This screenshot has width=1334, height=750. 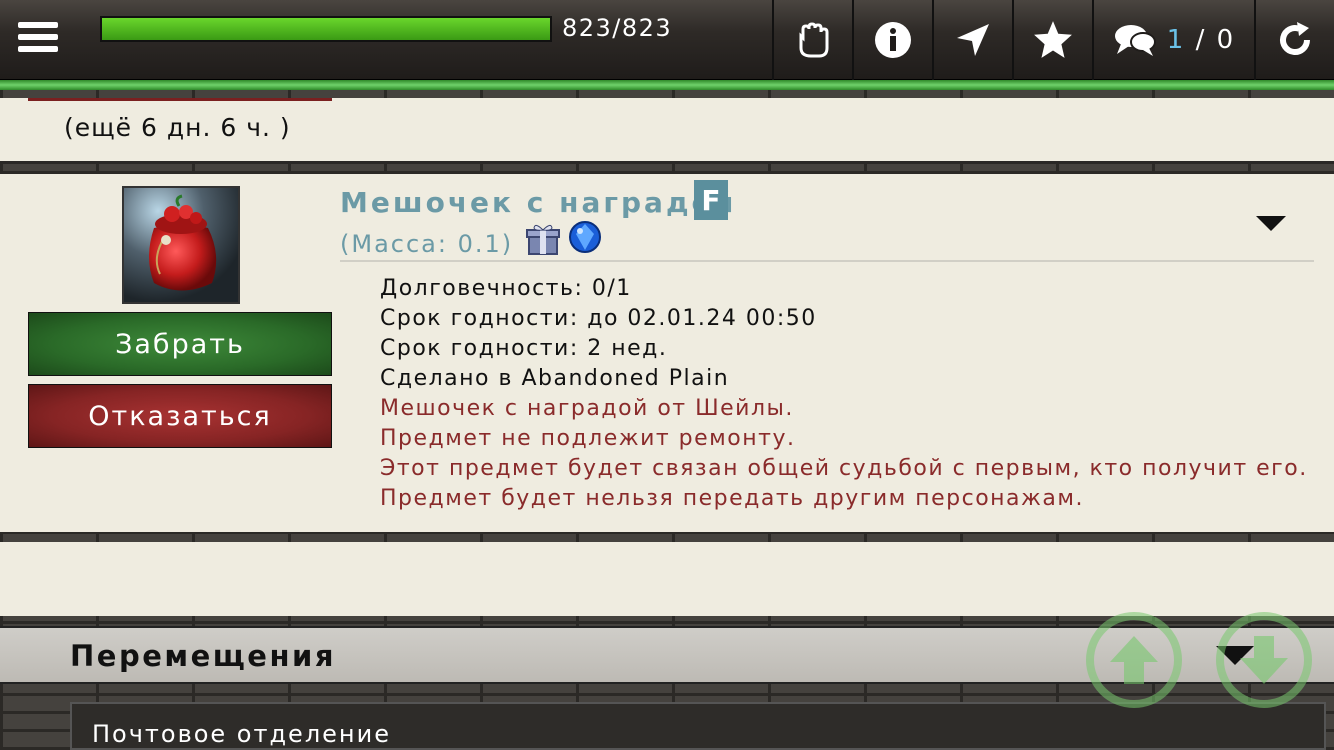 I want to click on refresh-icon, so click(x=1295, y=38).